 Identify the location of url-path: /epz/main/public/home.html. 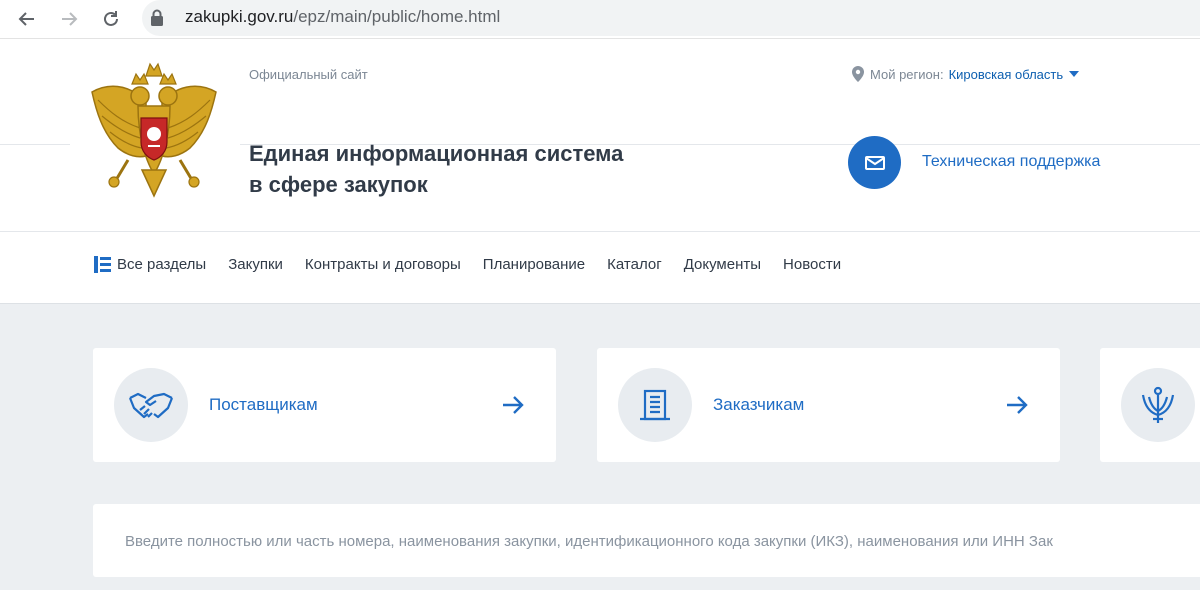
(397, 16).